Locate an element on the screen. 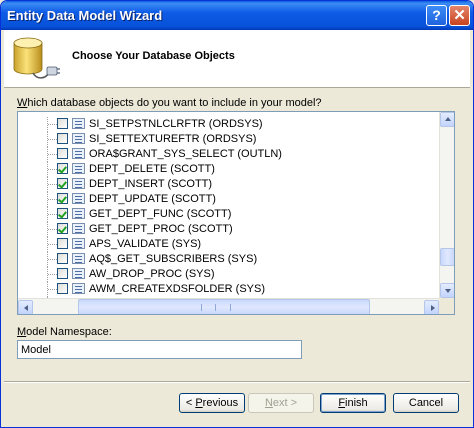  help-icon: ? is located at coordinates (436, 15).